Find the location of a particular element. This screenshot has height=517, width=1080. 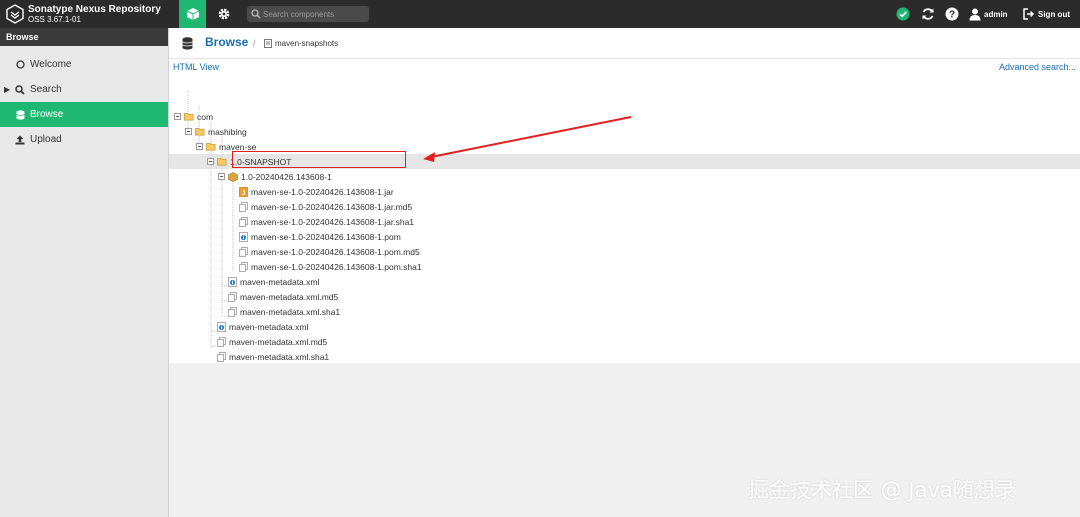

nexus-logo-icon is located at coordinates (15, 14).